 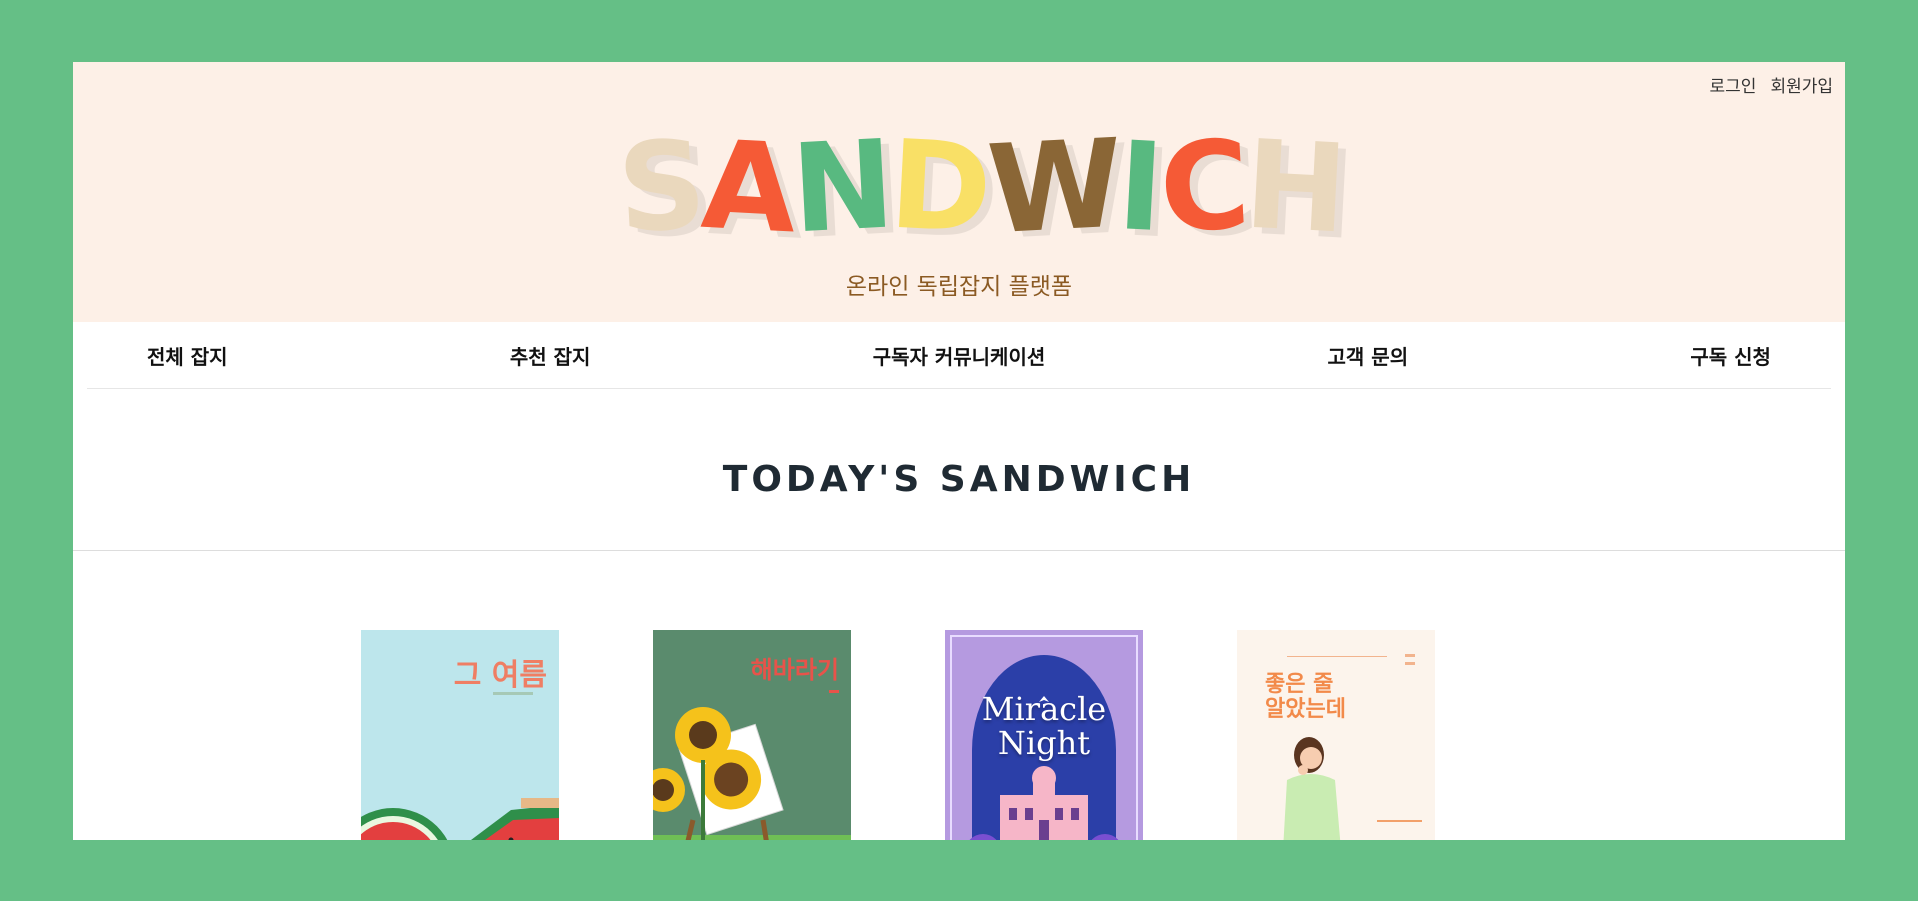 I want to click on woman-illustration, so click(x=1352, y=747).